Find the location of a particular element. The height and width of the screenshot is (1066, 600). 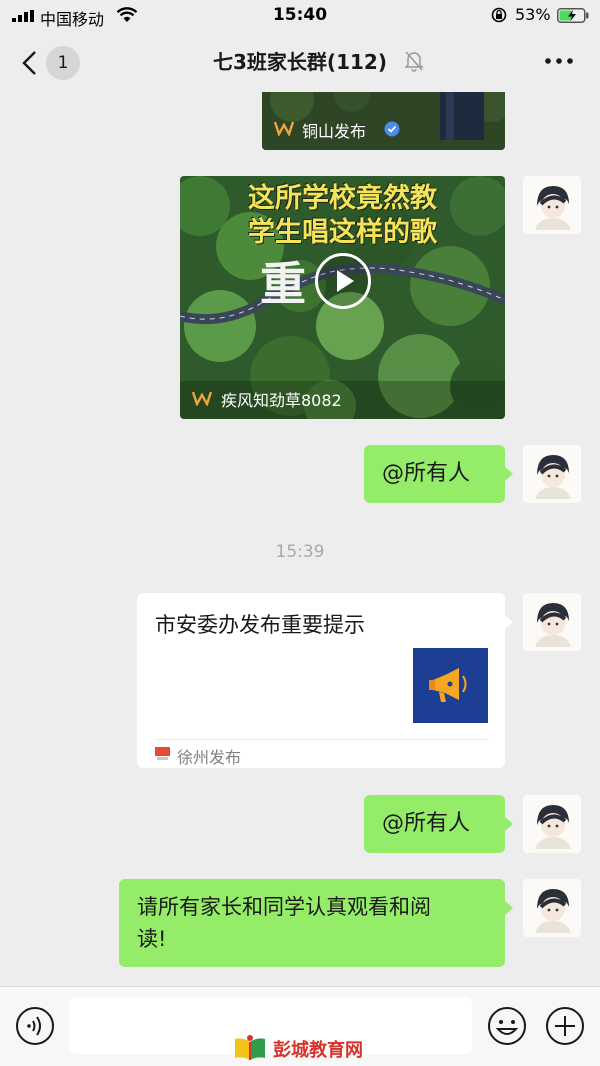

link-card-thumbnail is located at coordinates (450, 685).